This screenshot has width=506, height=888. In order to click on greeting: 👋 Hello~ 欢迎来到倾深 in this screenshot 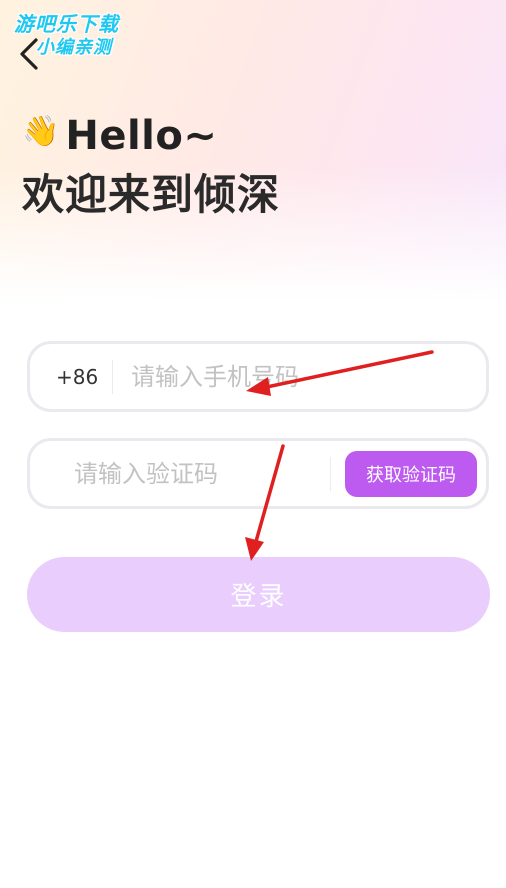, I will do `click(252, 165)`.